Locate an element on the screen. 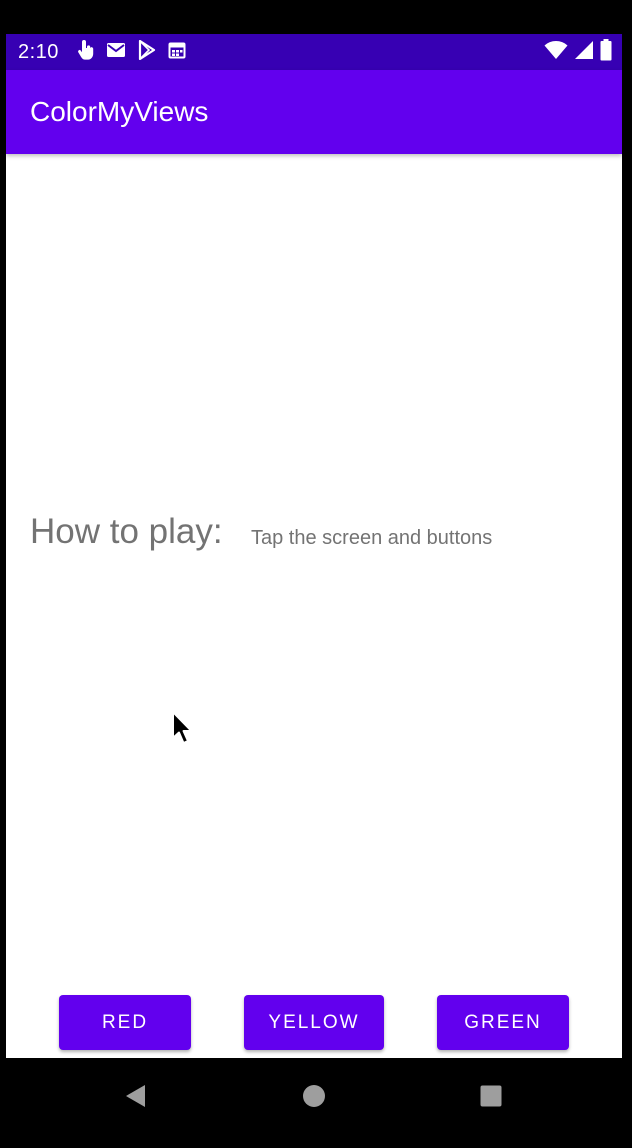 The height and width of the screenshot is (1148, 632). red-button: RED is located at coordinates (125, 1022).